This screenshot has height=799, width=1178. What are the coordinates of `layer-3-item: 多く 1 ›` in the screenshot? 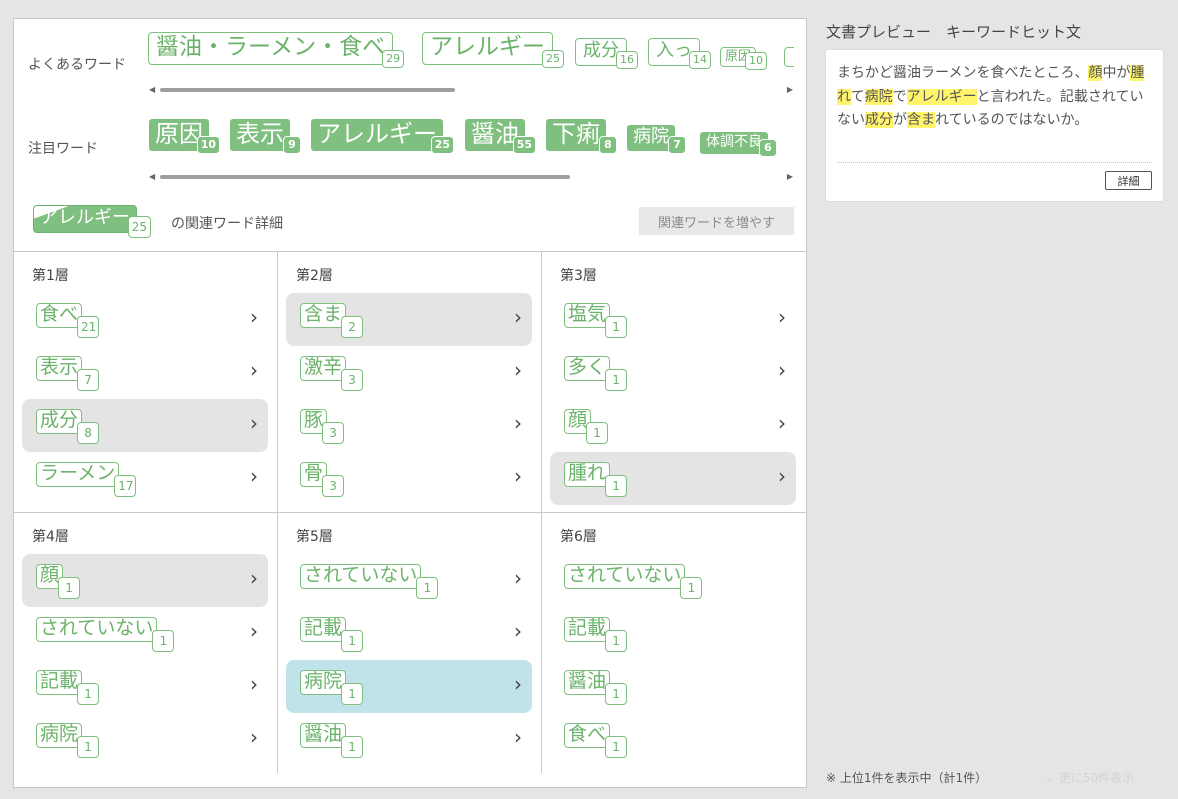 It's located at (673, 372).